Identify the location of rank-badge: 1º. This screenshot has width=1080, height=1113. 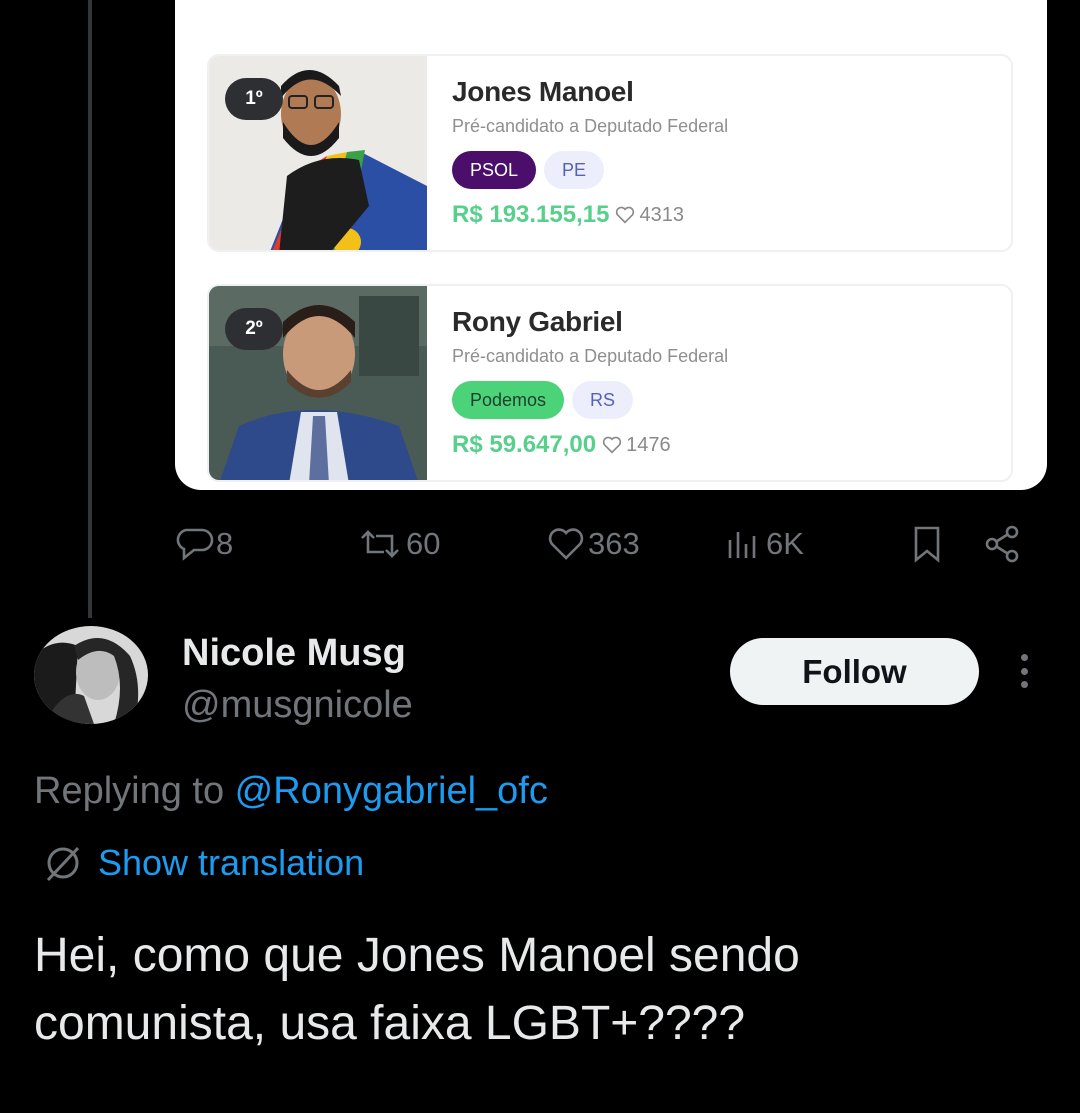
(254, 99).